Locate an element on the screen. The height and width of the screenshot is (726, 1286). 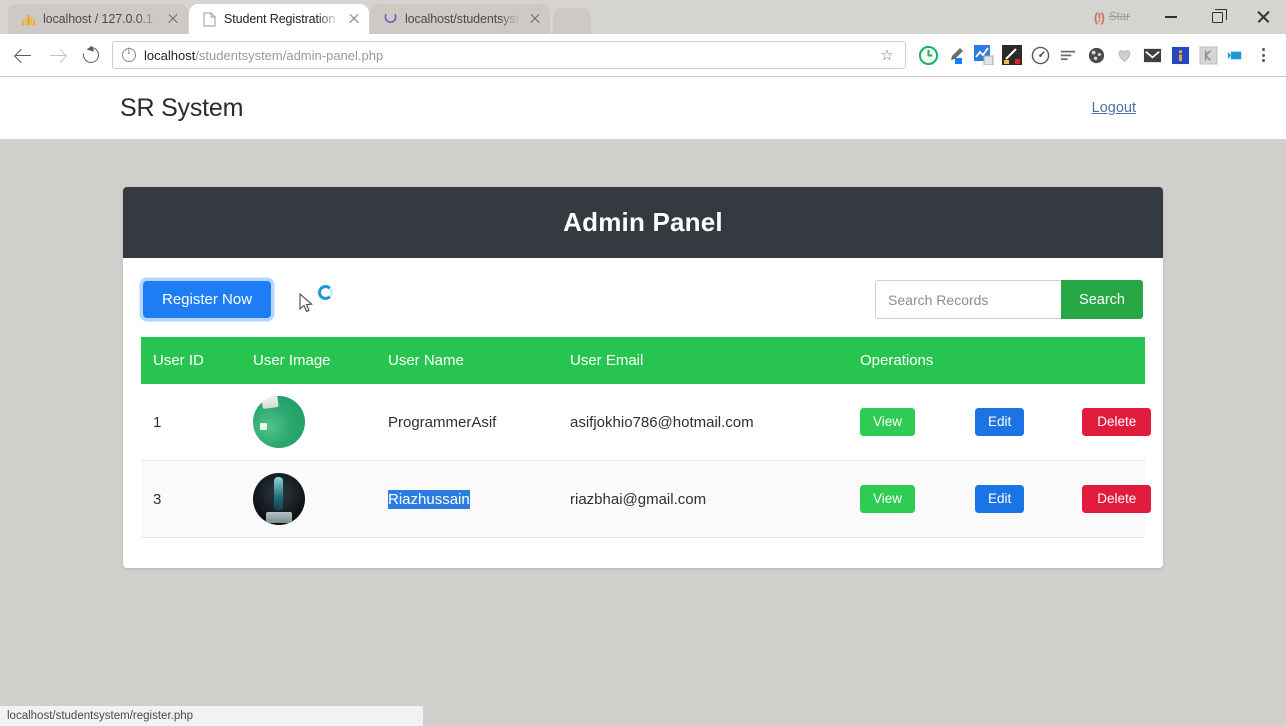
toolbar-left: Register Now is located at coordinates (251, 299).